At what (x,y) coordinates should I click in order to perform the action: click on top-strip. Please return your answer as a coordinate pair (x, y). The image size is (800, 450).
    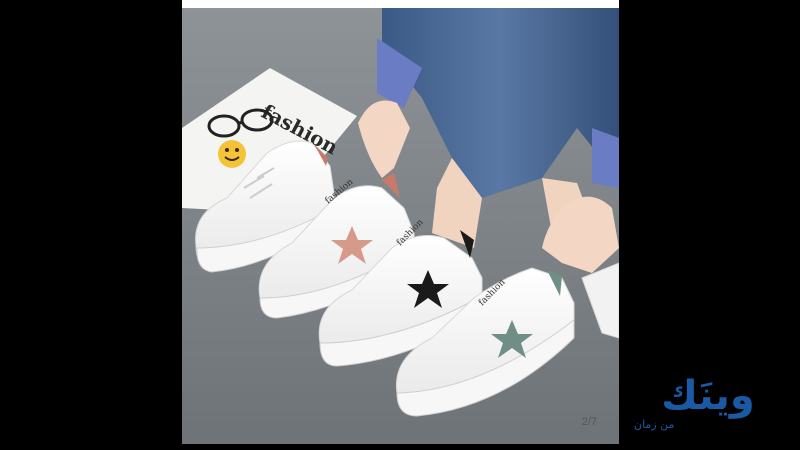
    Looking at the image, I should click on (400, 4).